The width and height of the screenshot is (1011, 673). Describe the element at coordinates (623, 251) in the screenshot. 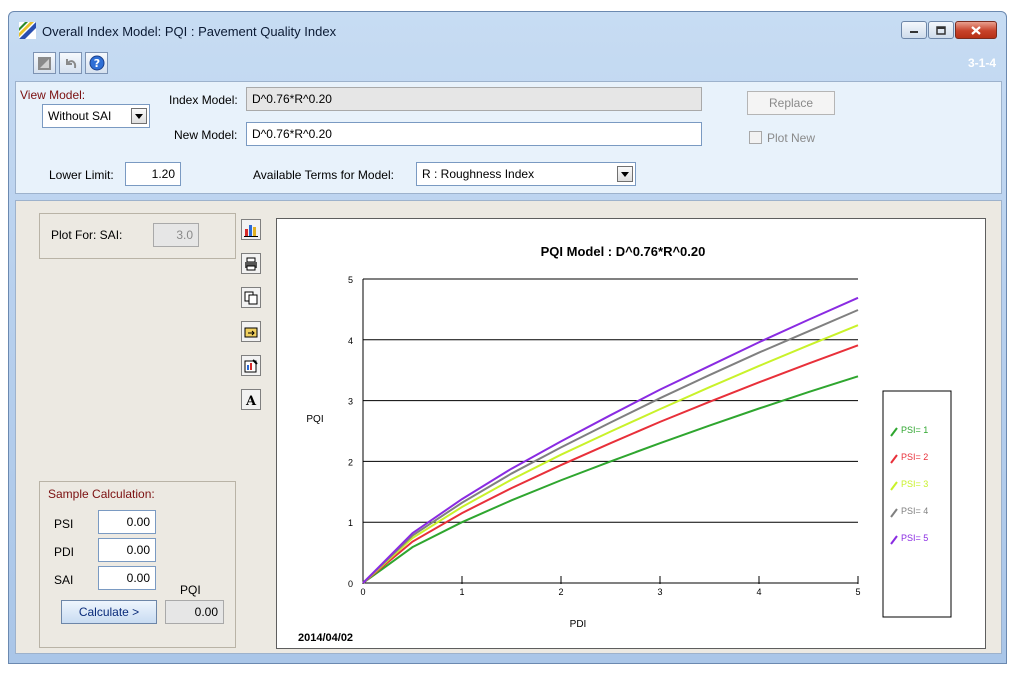

I see `chart-title: PQI Model : D^0.76*R^0.20` at that location.